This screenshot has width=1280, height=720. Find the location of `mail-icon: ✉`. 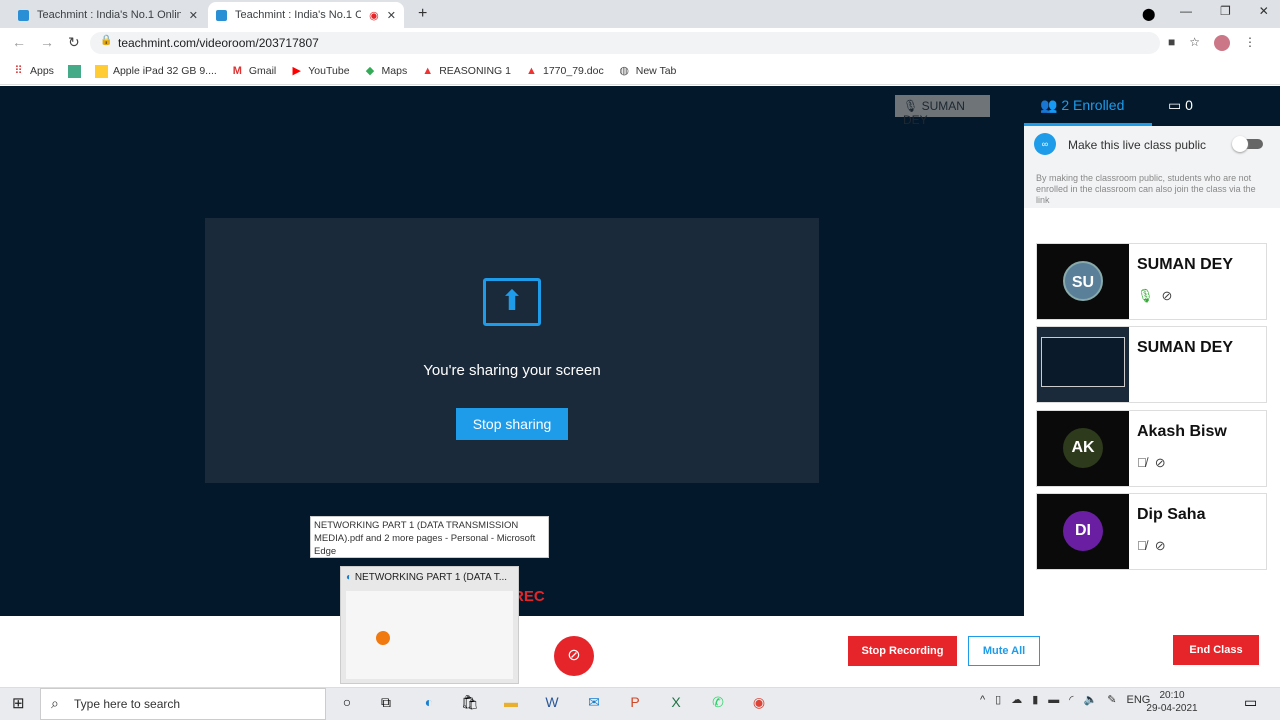

mail-icon: ✉ is located at coordinates (594, 703).